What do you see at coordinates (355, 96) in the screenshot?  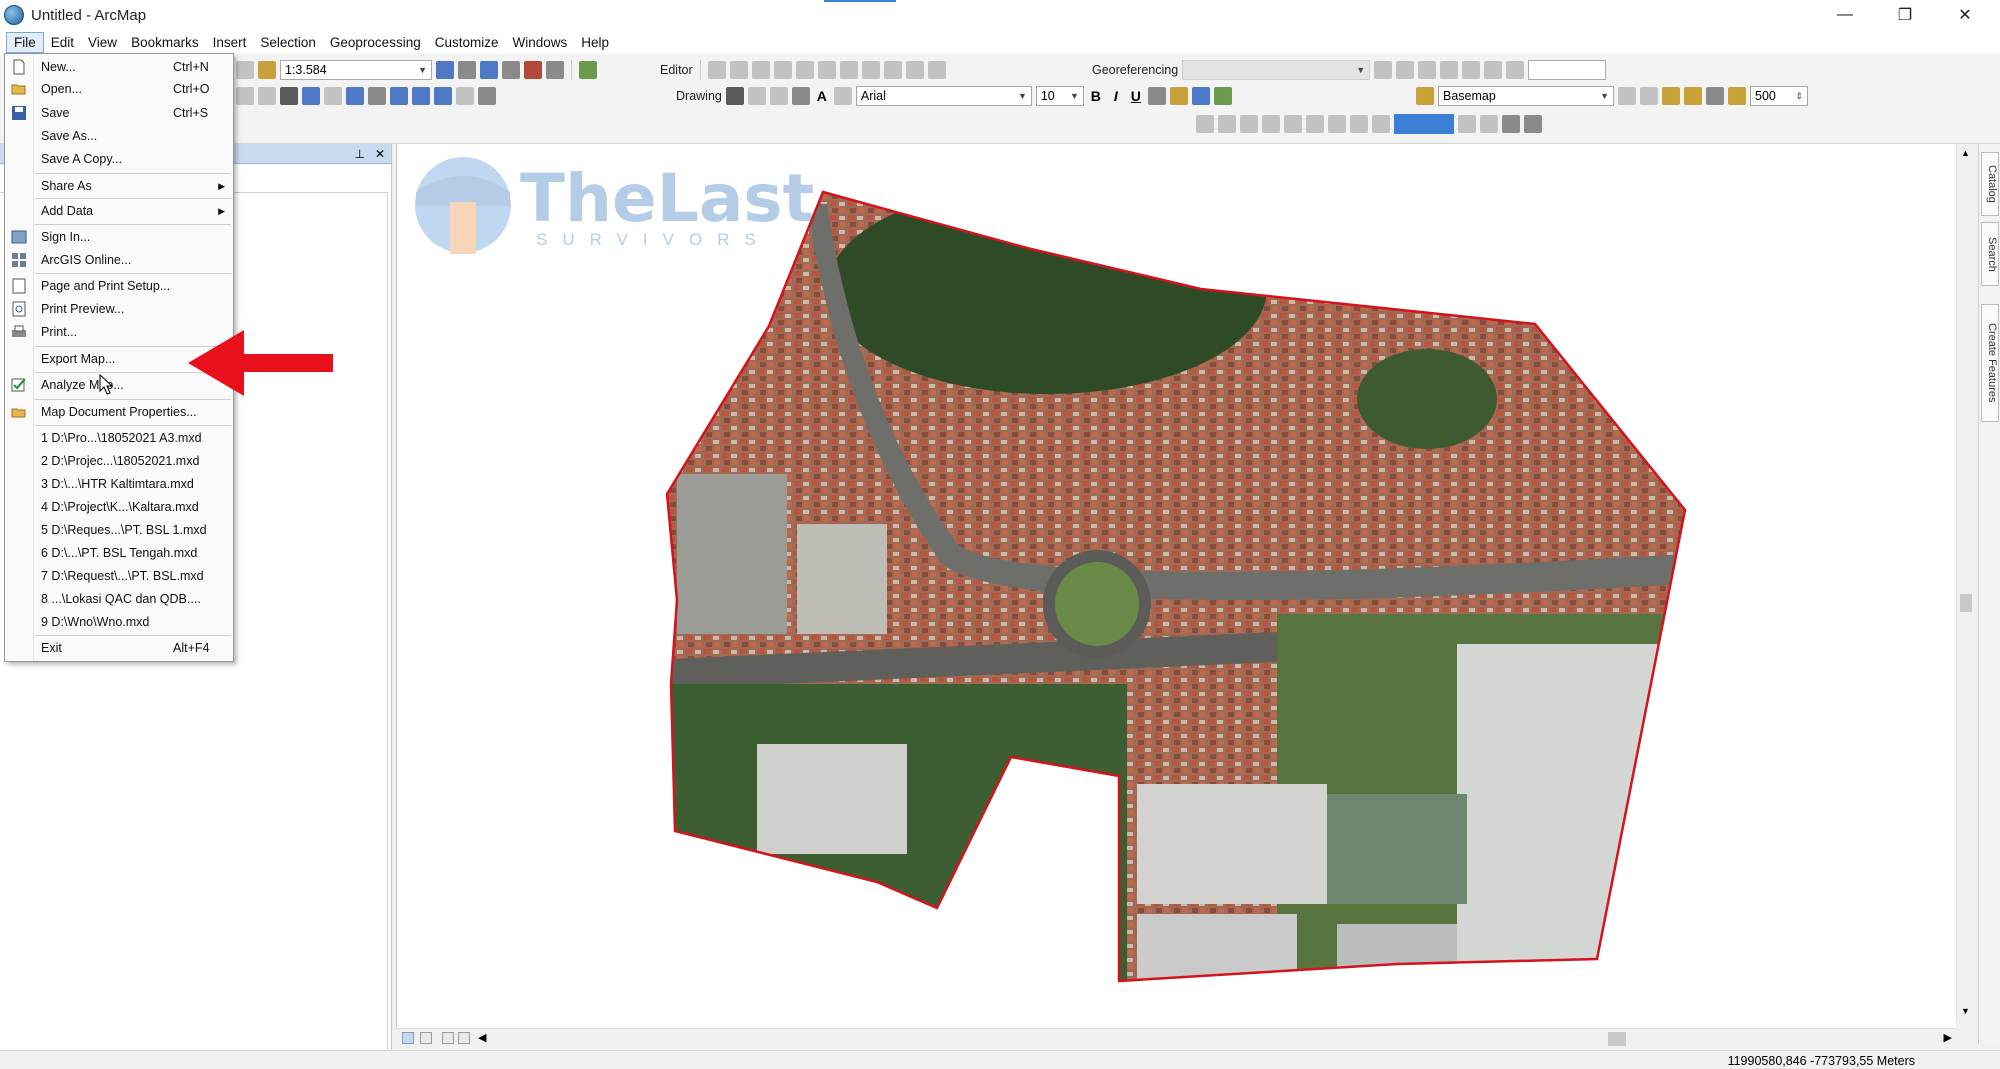 I see `html-popup-icon` at bounding box center [355, 96].